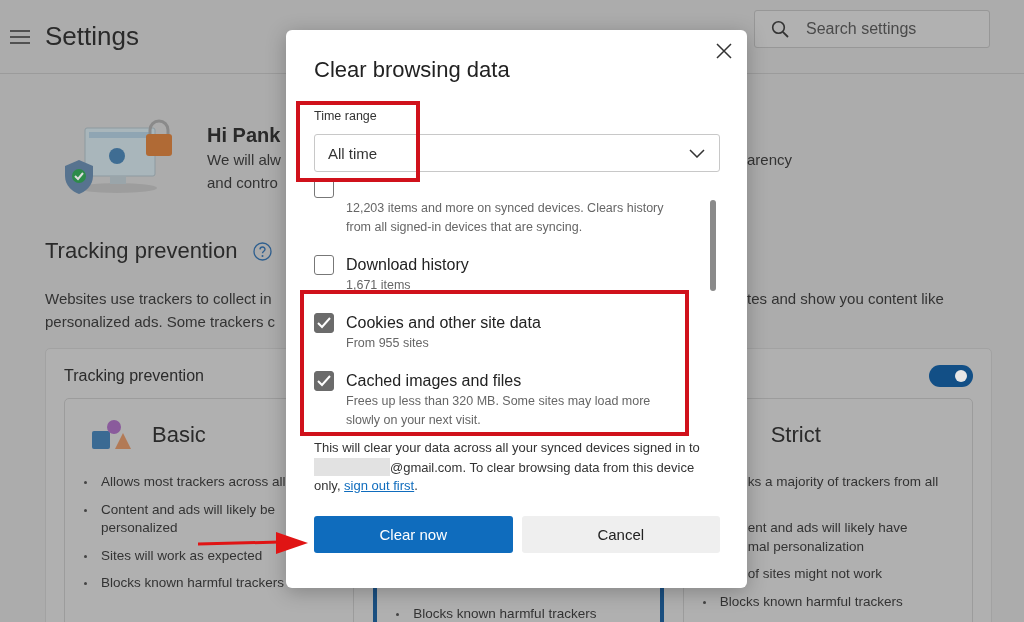 This screenshot has width=1024, height=622. Describe the element at coordinates (872, 29) in the screenshot. I see `search-field: Search settings` at that location.